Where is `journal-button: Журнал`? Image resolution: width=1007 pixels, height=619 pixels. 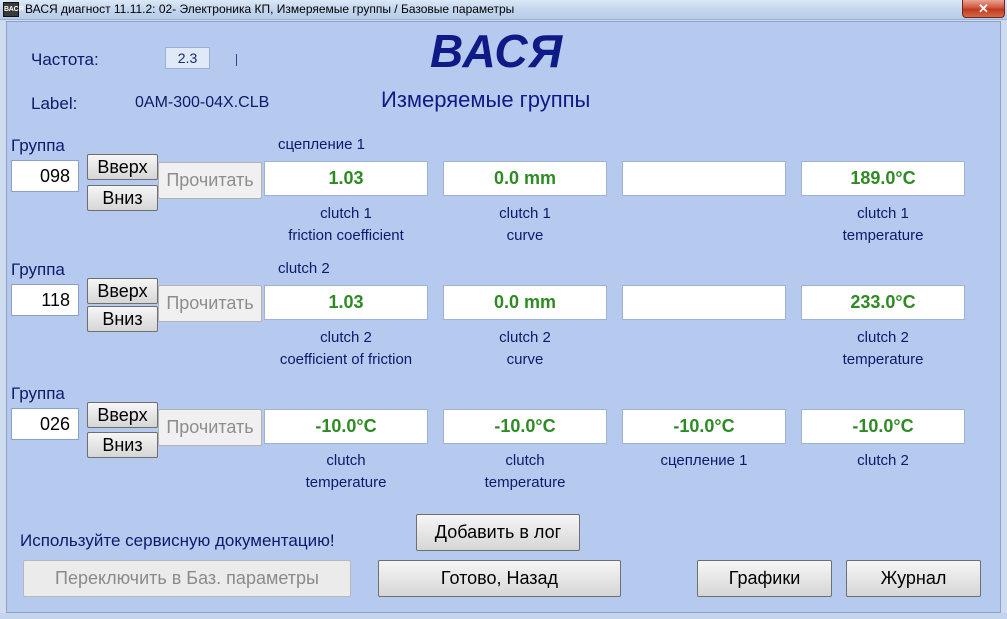
journal-button: Журнал is located at coordinates (913, 578).